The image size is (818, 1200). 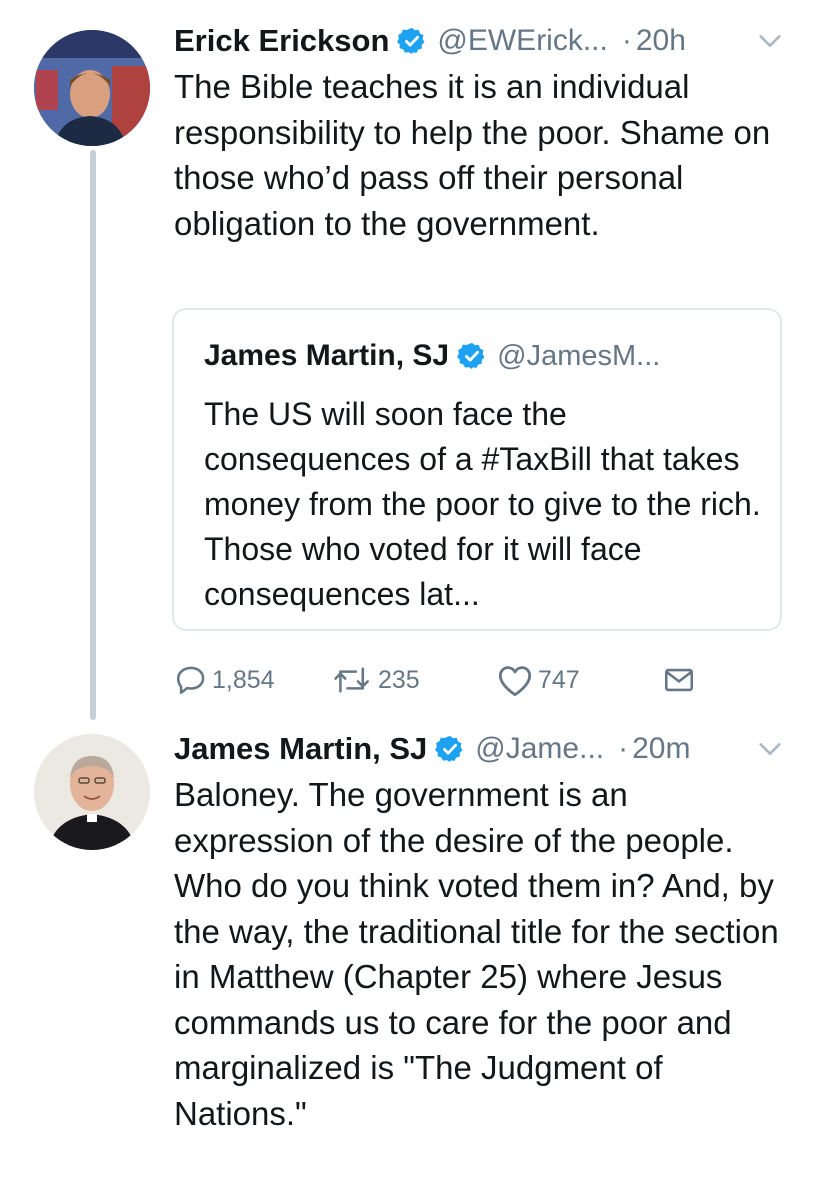 What do you see at coordinates (327, 355) in the screenshot?
I see `quoted-author-name: James Martin, SJ` at bounding box center [327, 355].